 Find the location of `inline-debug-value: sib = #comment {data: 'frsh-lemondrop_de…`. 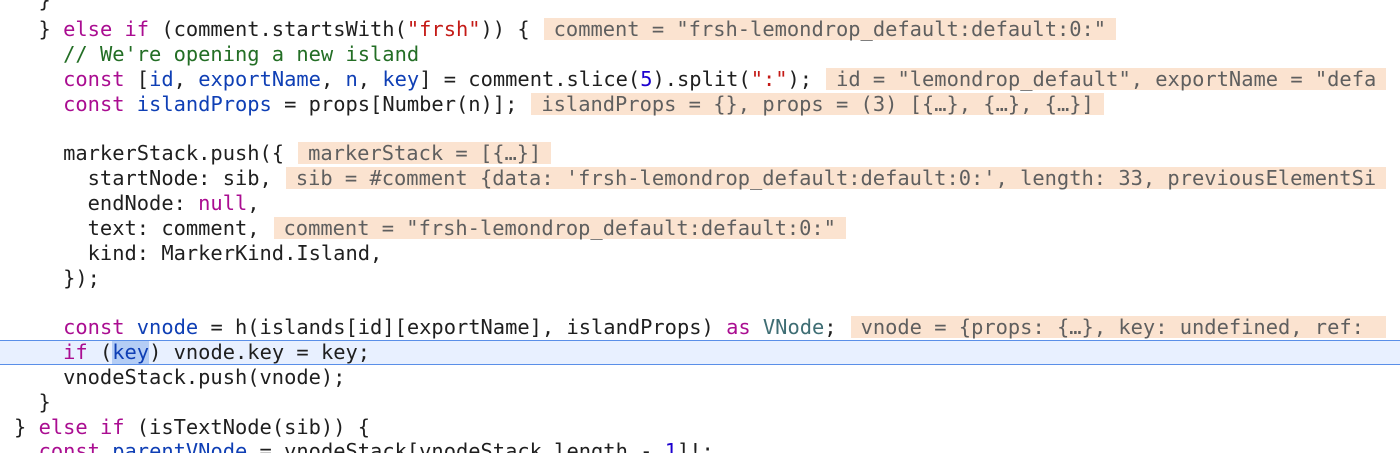

inline-debug-value: sib = #comment {data: 'frsh-lemondrop_de… is located at coordinates (836, 178).